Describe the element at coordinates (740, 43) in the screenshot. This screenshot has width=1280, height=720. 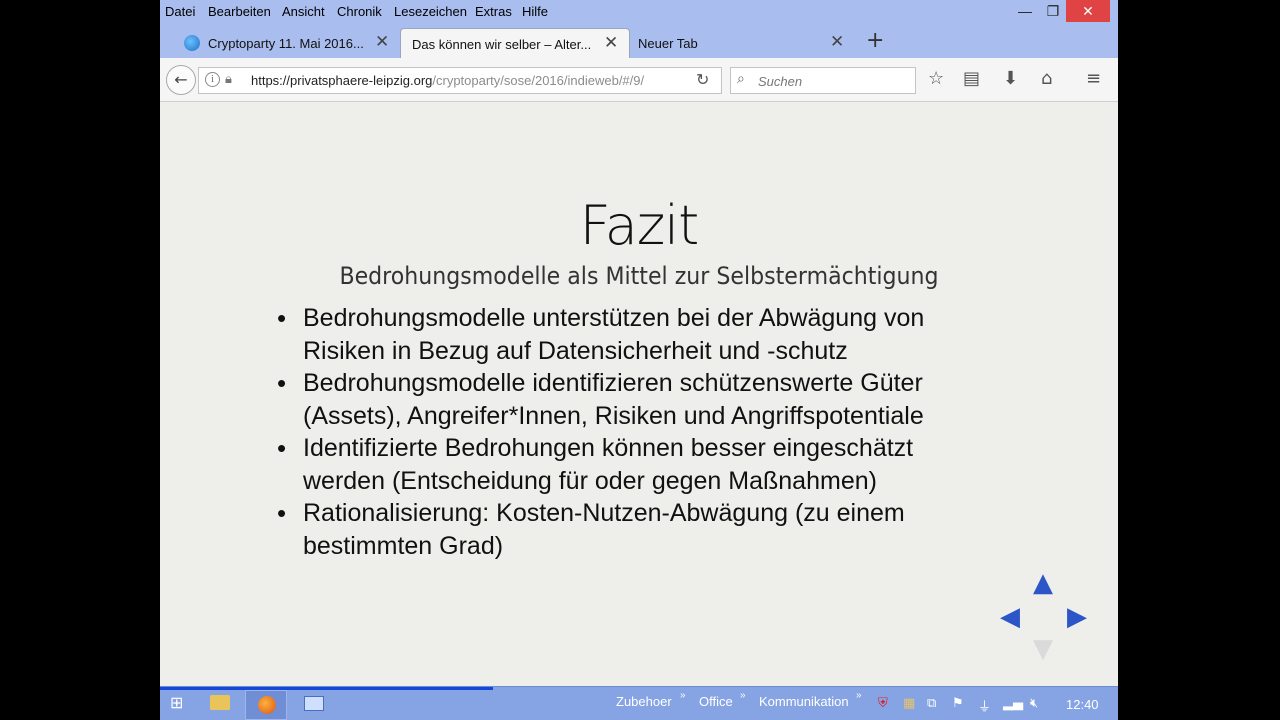
I see `tab-neuer-tab: Neuer Tab ✕` at that location.